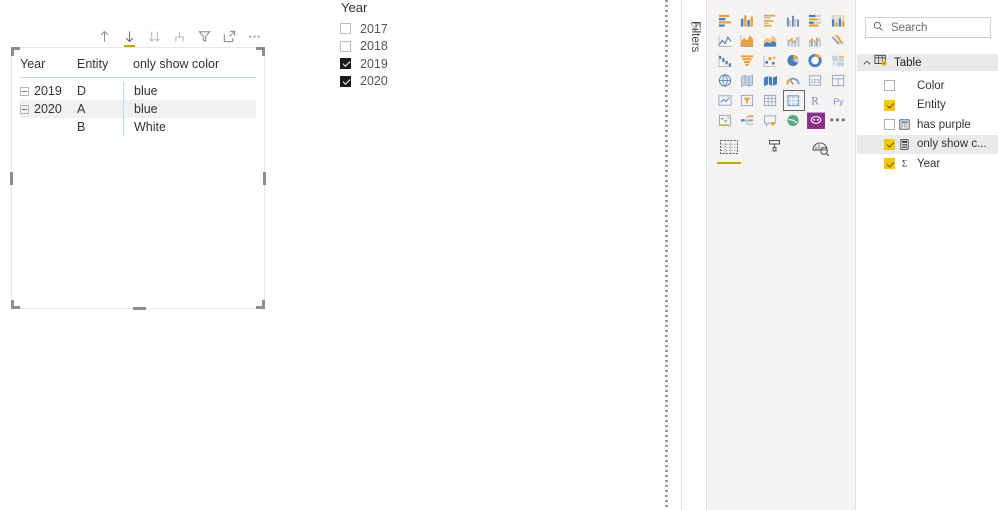 The height and width of the screenshot is (510, 998). Describe the element at coordinates (12, 304) in the screenshot. I see `resize-handle-bottom-left-v` at that location.